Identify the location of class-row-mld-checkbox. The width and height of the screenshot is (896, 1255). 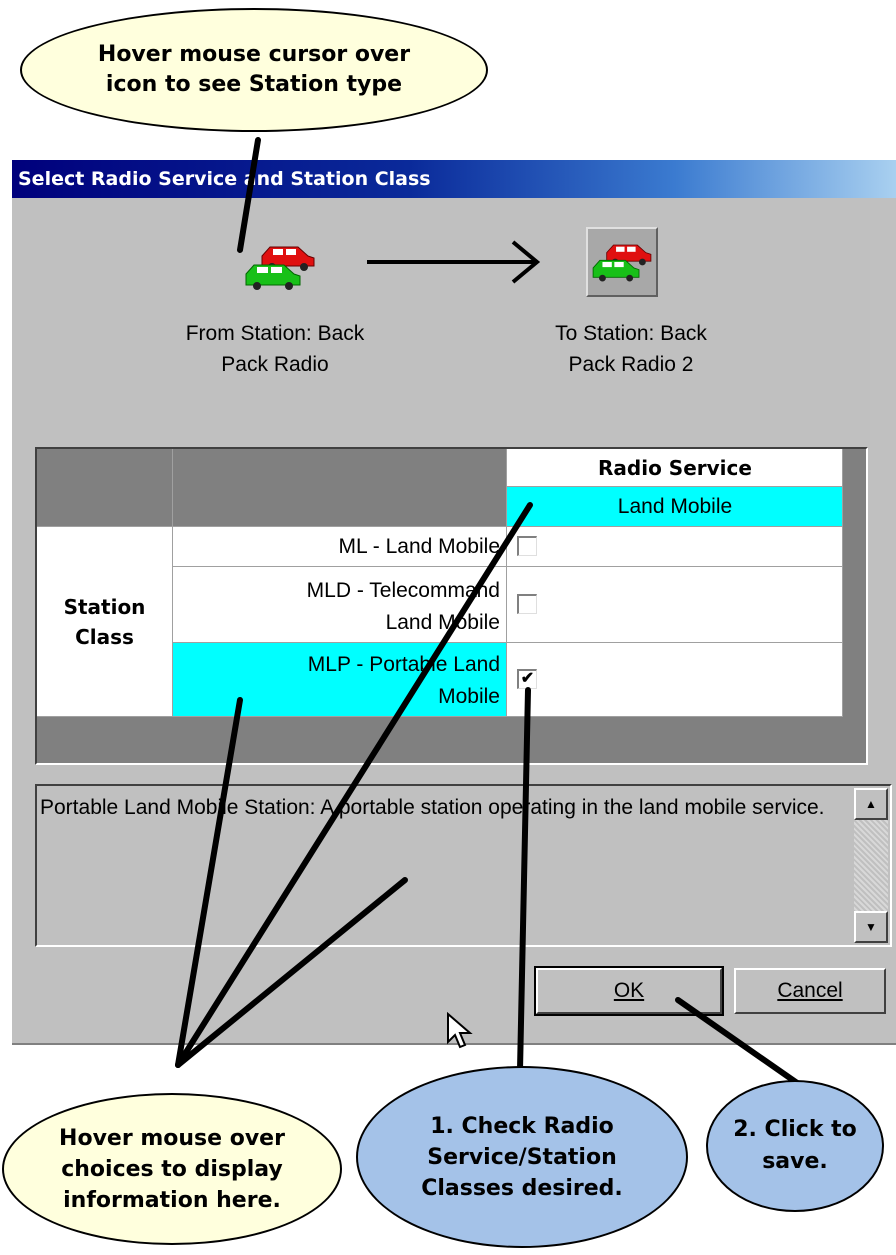
(527, 604).